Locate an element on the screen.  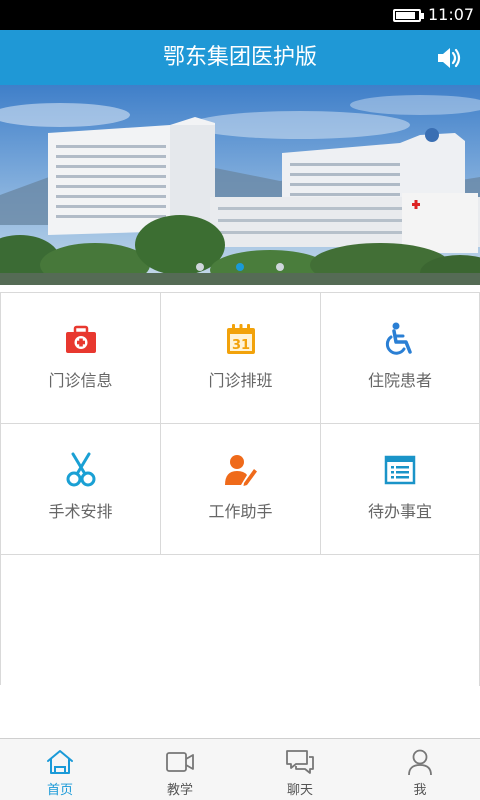
battery-icon is located at coordinates (408, 15).